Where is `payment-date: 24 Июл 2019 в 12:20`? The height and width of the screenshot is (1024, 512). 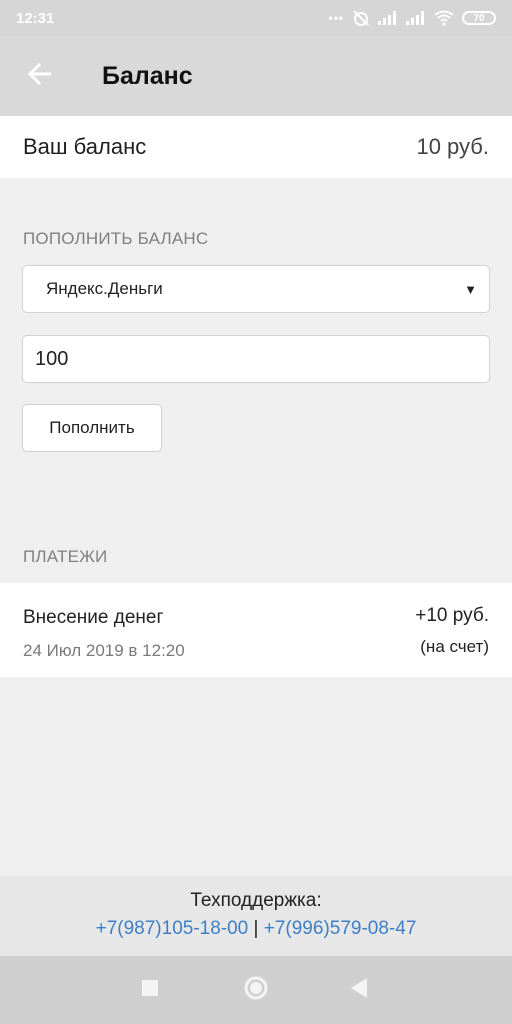 payment-date: 24 Июл 2019 в 12:20 is located at coordinates (104, 650).